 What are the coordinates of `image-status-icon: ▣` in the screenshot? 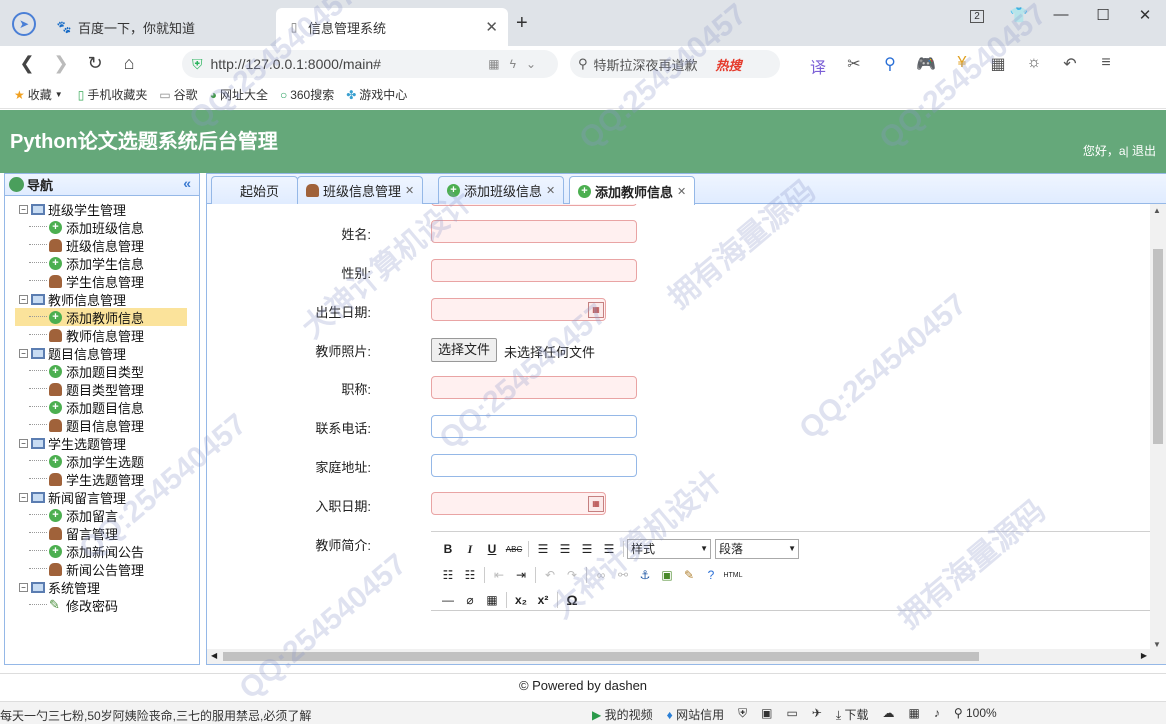 It's located at (766, 714).